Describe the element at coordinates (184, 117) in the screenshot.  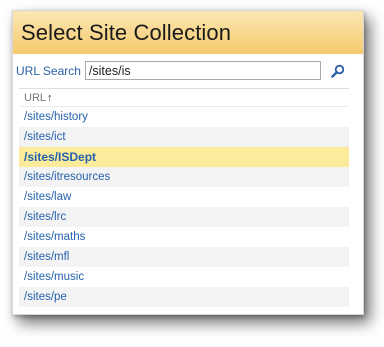
I see `list-item: /sites/history` at that location.